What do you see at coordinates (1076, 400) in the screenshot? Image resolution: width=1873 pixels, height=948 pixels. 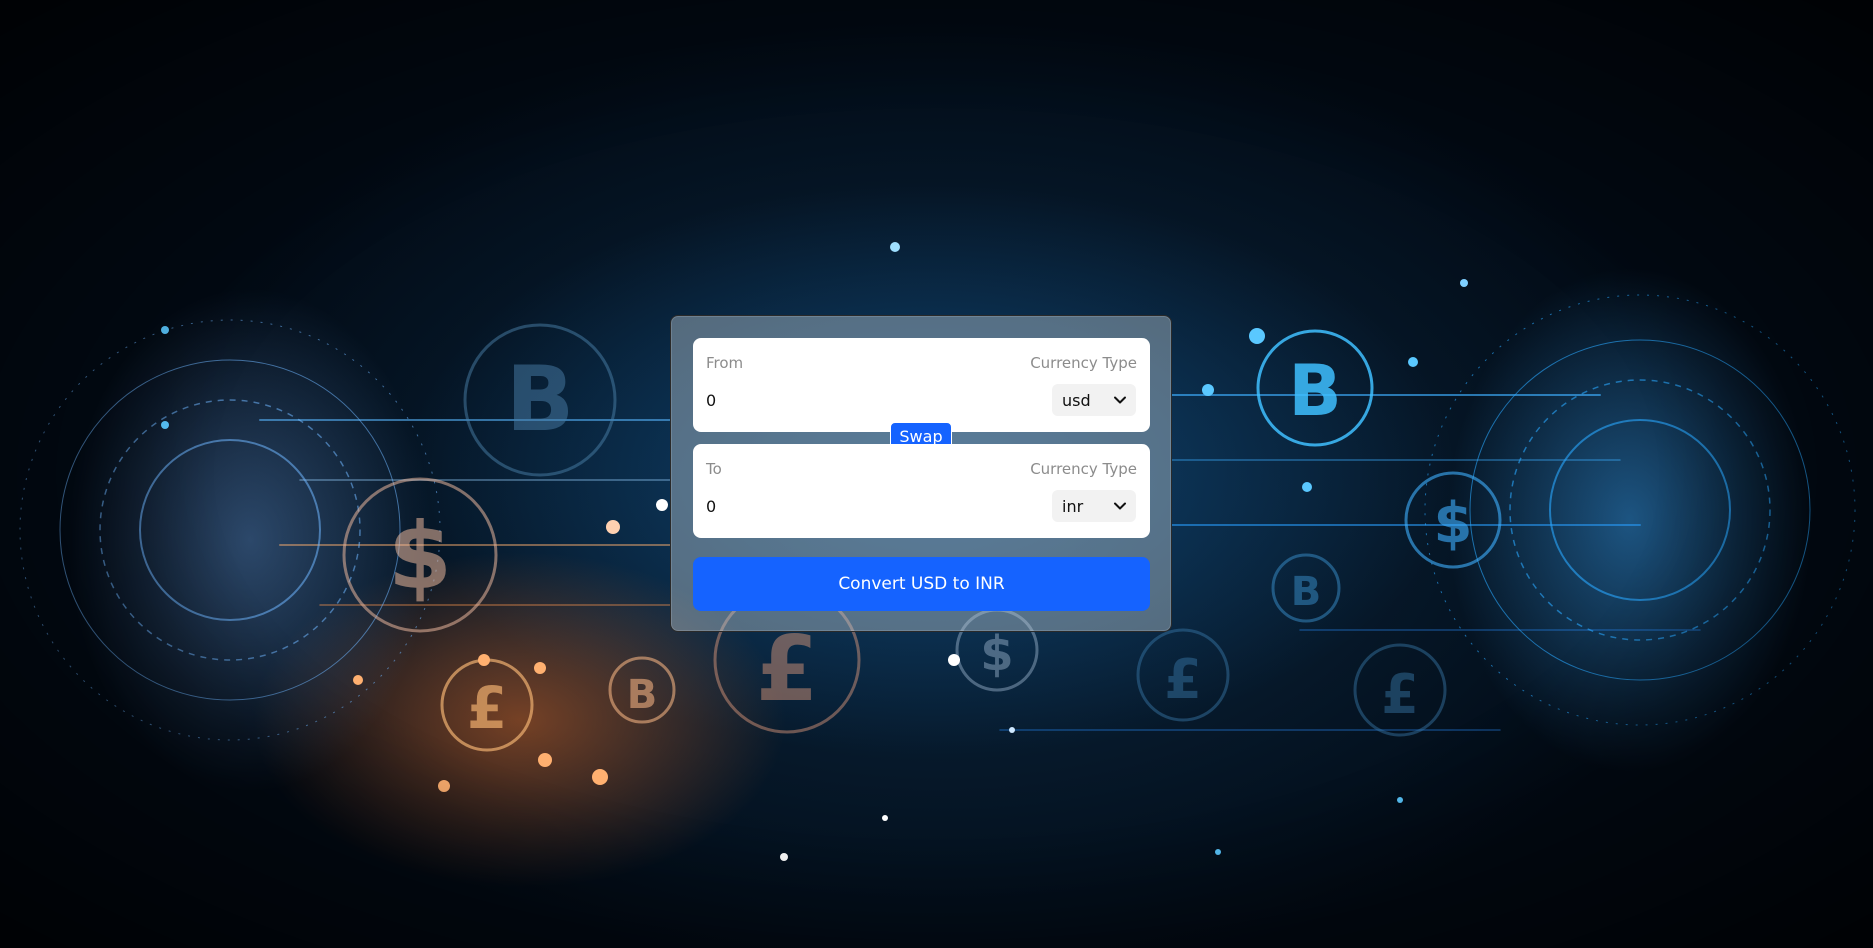 I see `from-currency-value: usd` at bounding box center [1076, 400].